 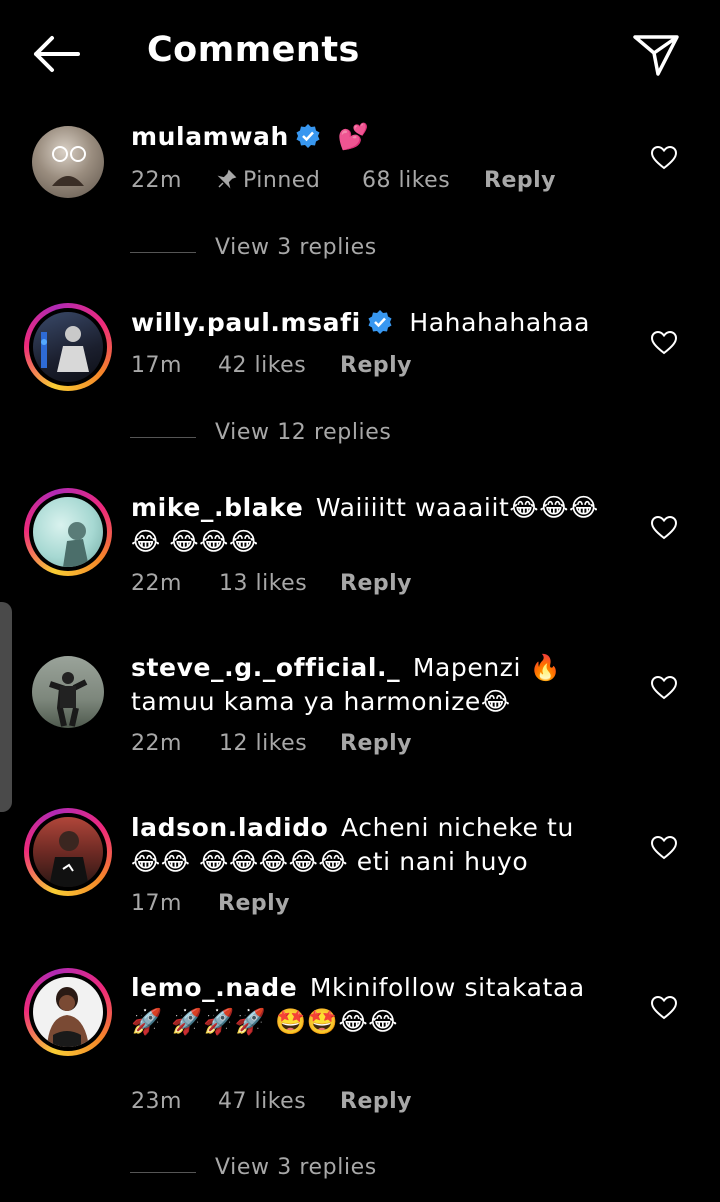 I want to click on likes-count: 42 likes, so click(x=262, y=365).